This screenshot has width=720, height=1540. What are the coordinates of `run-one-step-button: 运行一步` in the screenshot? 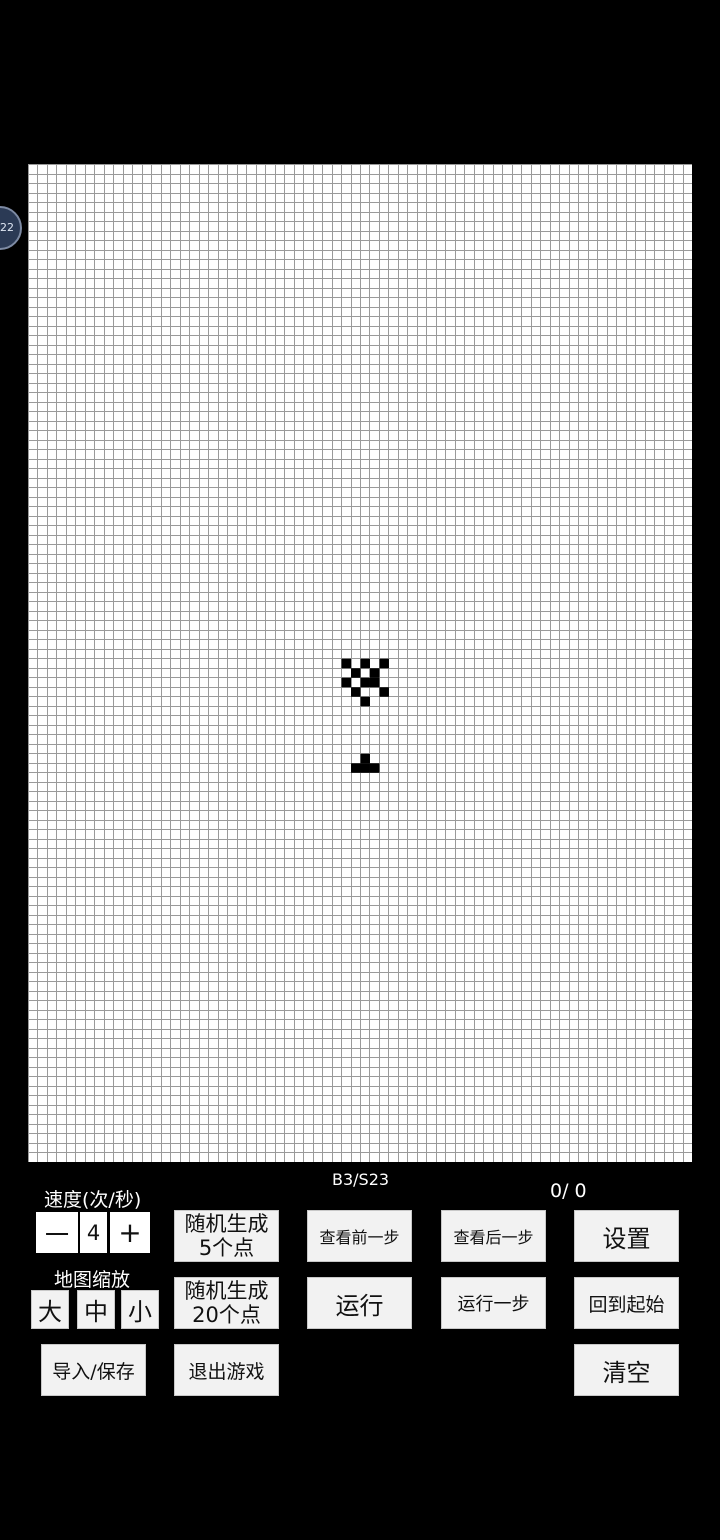 It's located at (493, 1303).